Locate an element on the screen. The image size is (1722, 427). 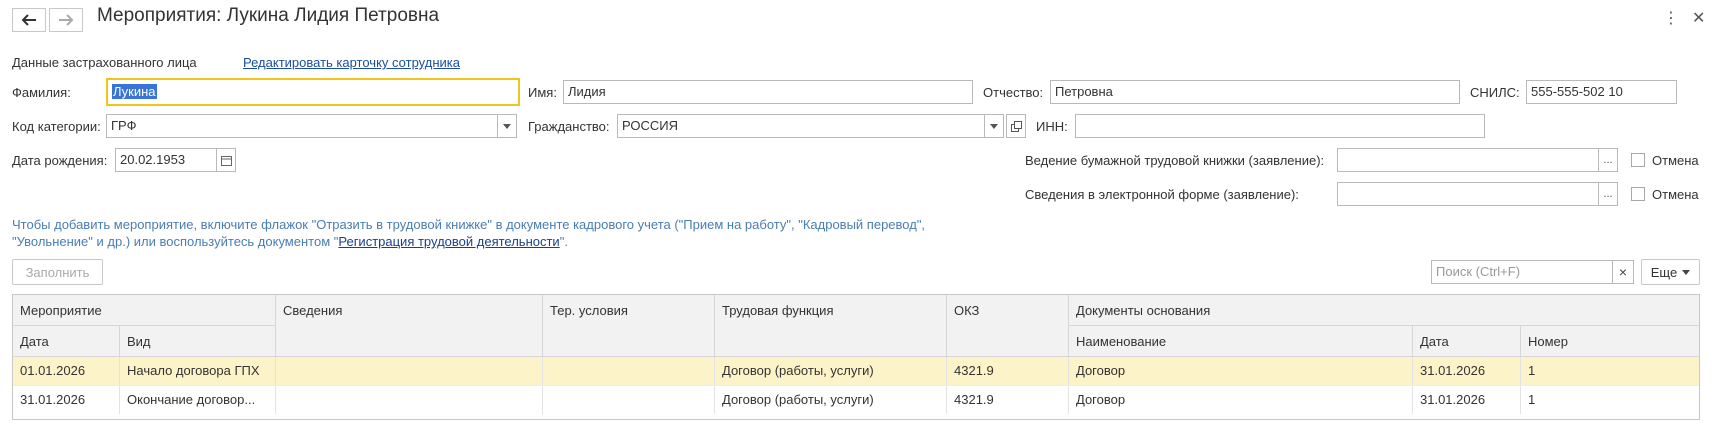
header-func: Трудовая функция is located at coordinates (831, 326).